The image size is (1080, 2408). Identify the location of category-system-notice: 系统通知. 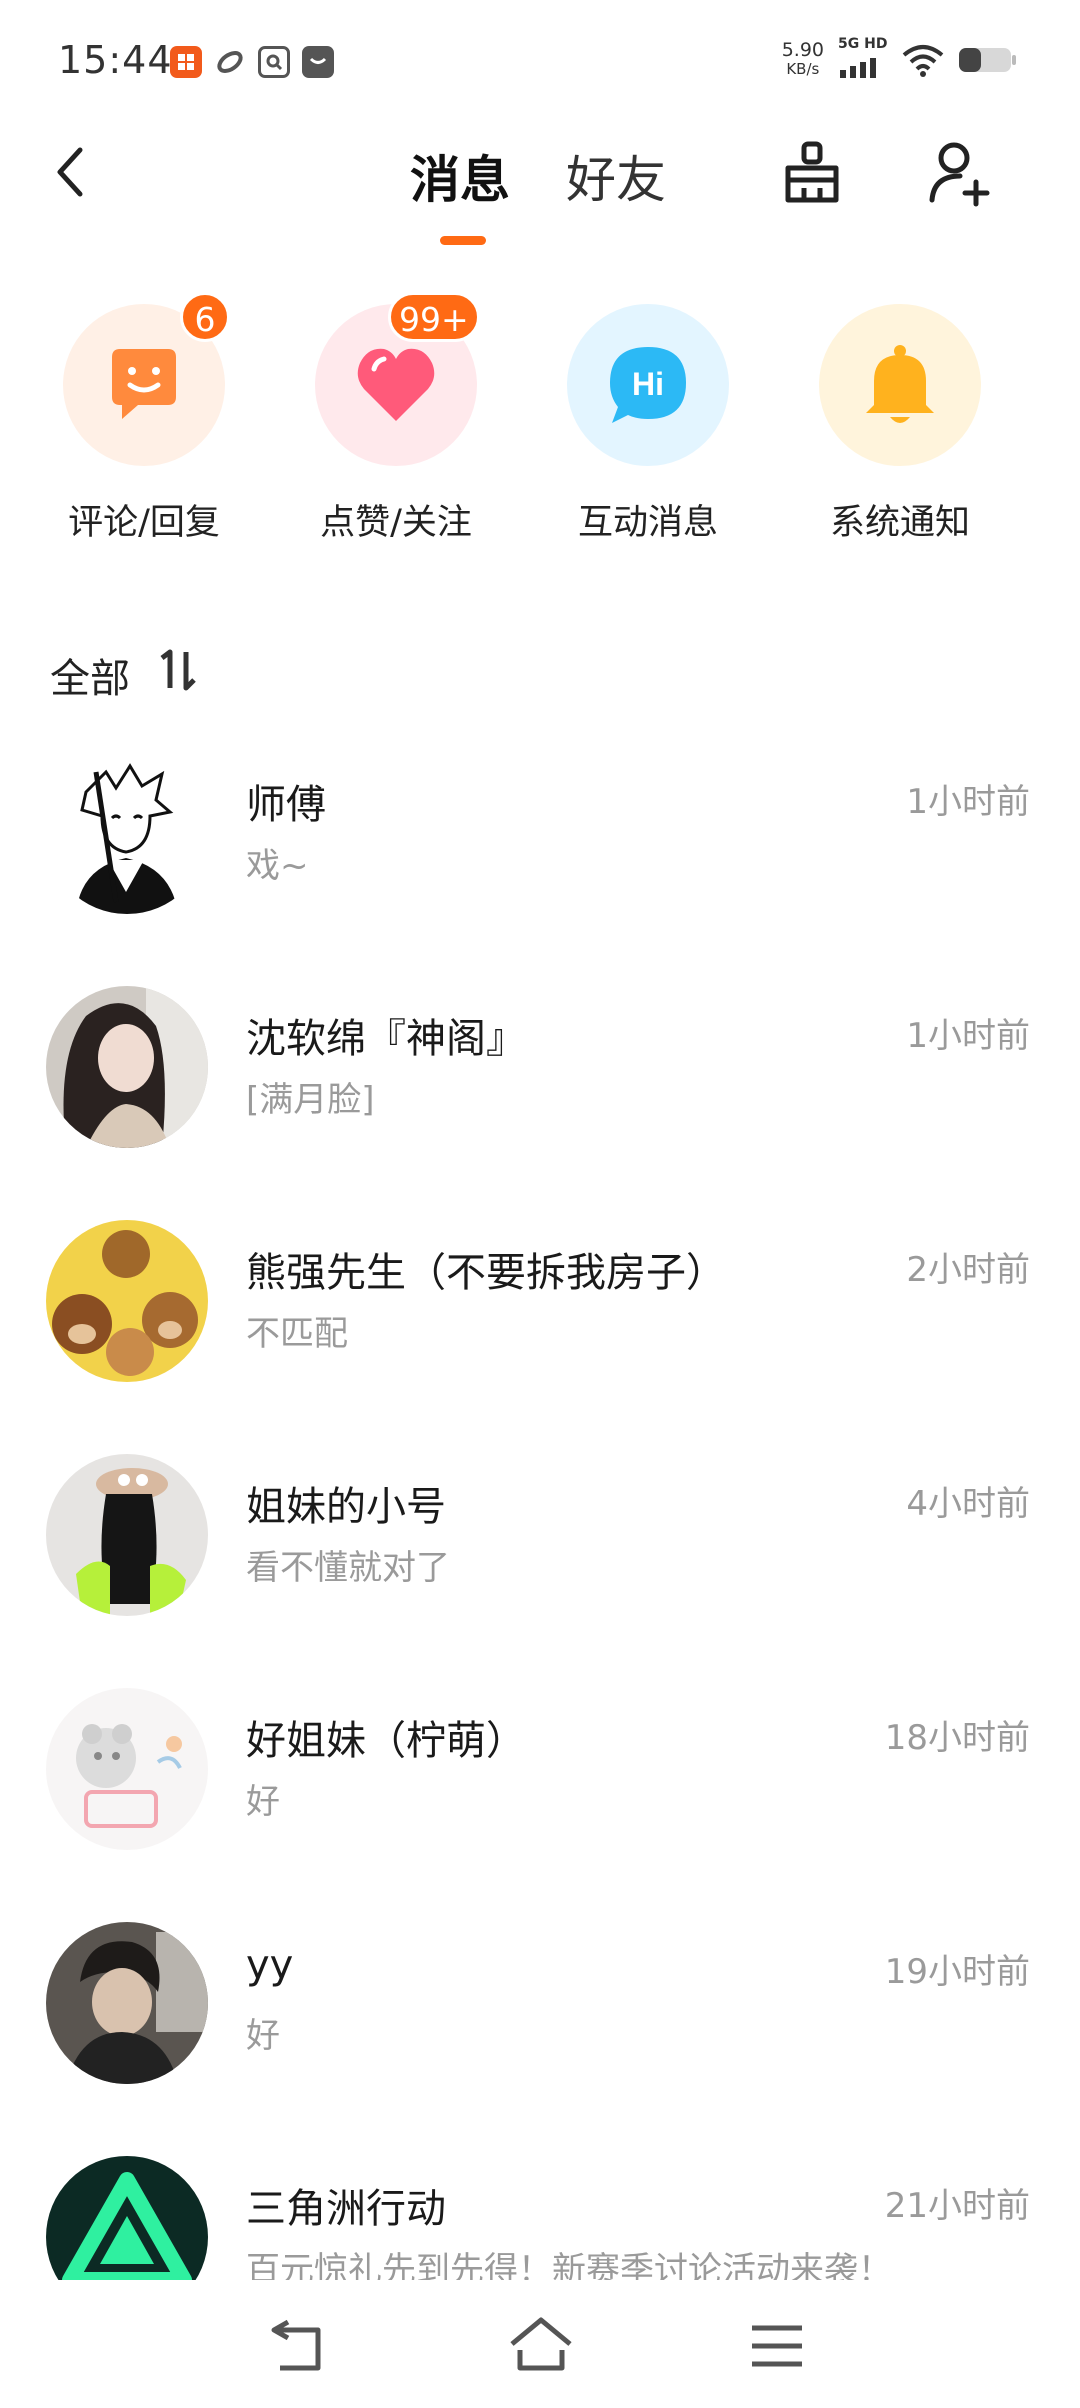
(900, 424).